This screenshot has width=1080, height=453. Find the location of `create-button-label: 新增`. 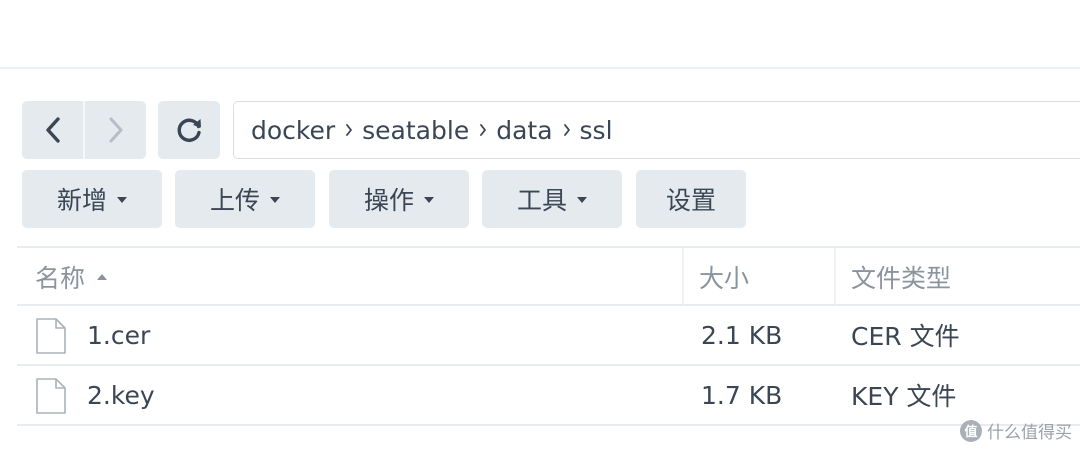

create-button-label: 新增 is located at coordinates (81, 200).